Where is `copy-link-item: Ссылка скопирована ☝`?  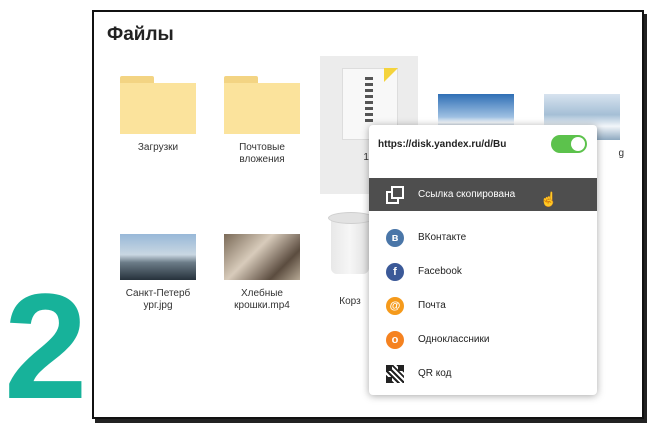 copy-link-item: Ссылка скопирована ☝ is located at coordinates (483, 194).